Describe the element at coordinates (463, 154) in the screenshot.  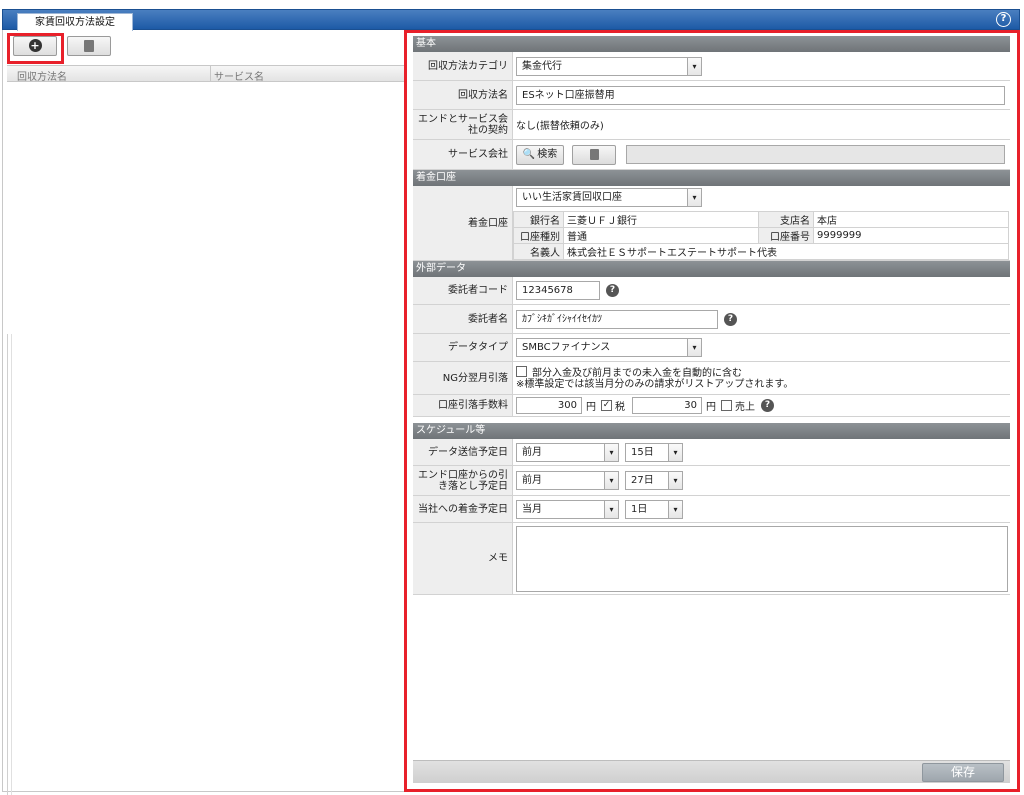
I see `service-company-label: サービス会社` at that location.